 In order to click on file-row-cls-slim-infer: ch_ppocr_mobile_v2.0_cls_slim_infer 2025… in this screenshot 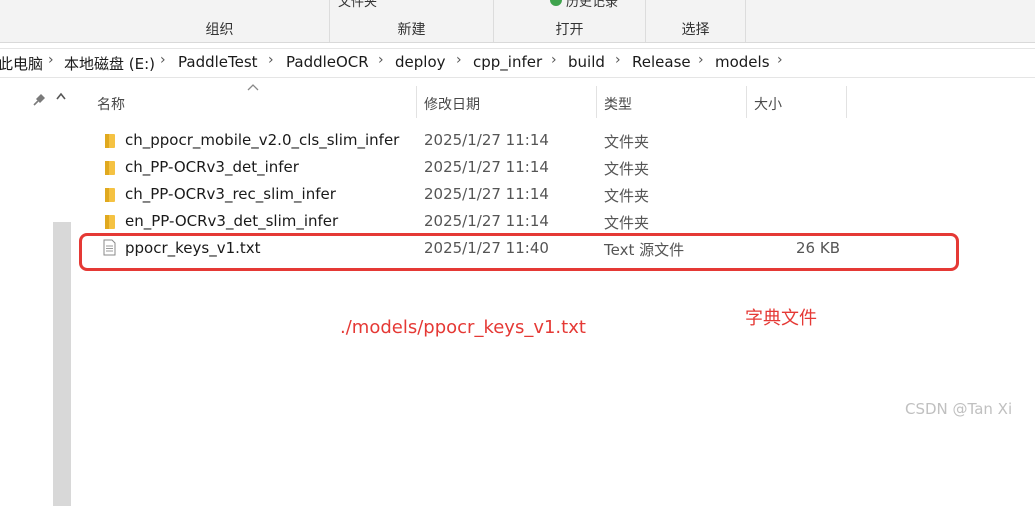, I will do `click(496, 140)`.